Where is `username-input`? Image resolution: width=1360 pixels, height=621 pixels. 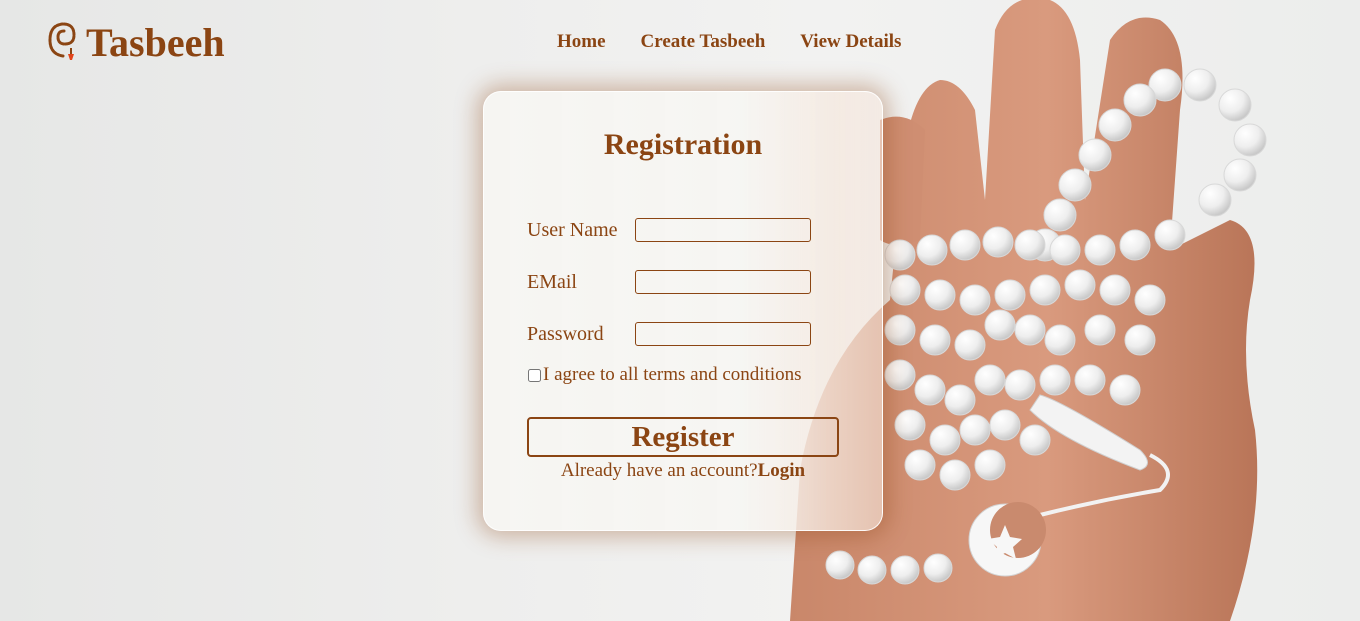 username-input is located at coordinates (723, 230).